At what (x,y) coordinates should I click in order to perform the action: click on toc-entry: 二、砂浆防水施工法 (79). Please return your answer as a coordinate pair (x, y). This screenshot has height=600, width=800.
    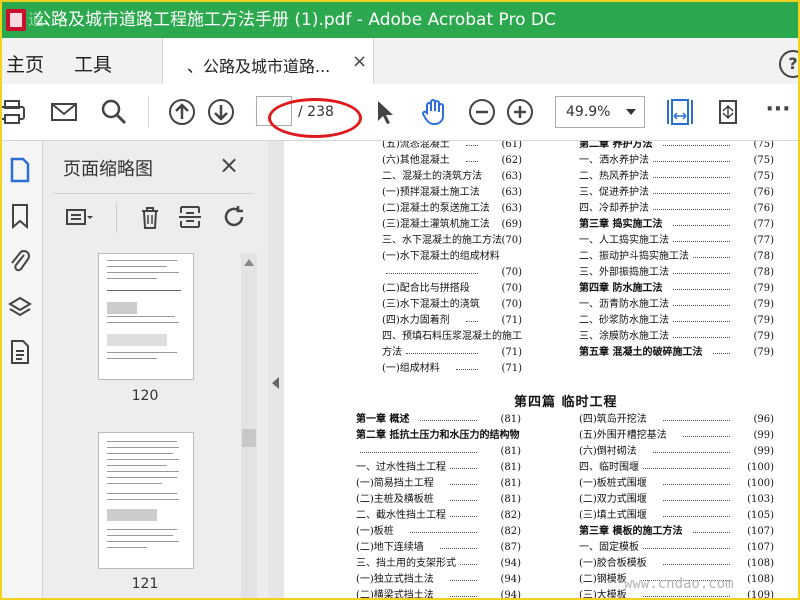
    Looking at the image, I should click on (676, 321).